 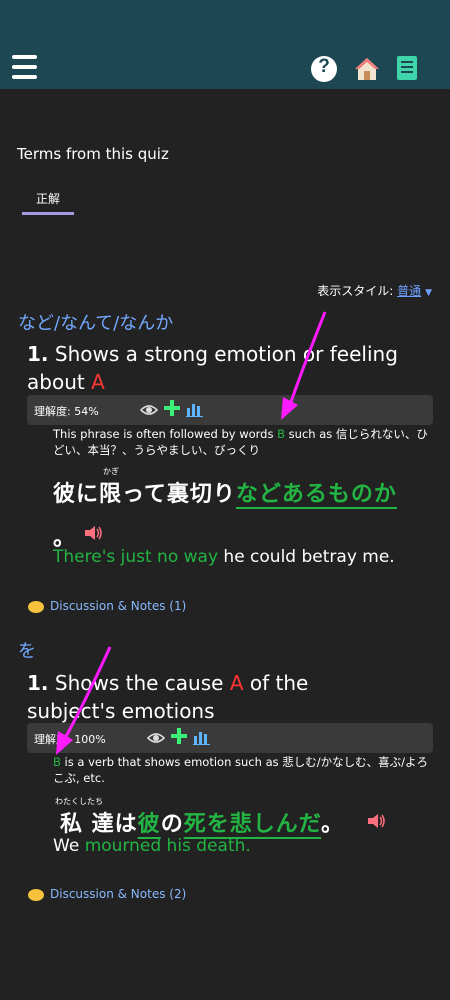 What do you see at coordinates (225, 494) in the screenshot?
I see `example-sentence-jp: 彼に限って裏切りなどあるものか` at bounding box center [225, 494].